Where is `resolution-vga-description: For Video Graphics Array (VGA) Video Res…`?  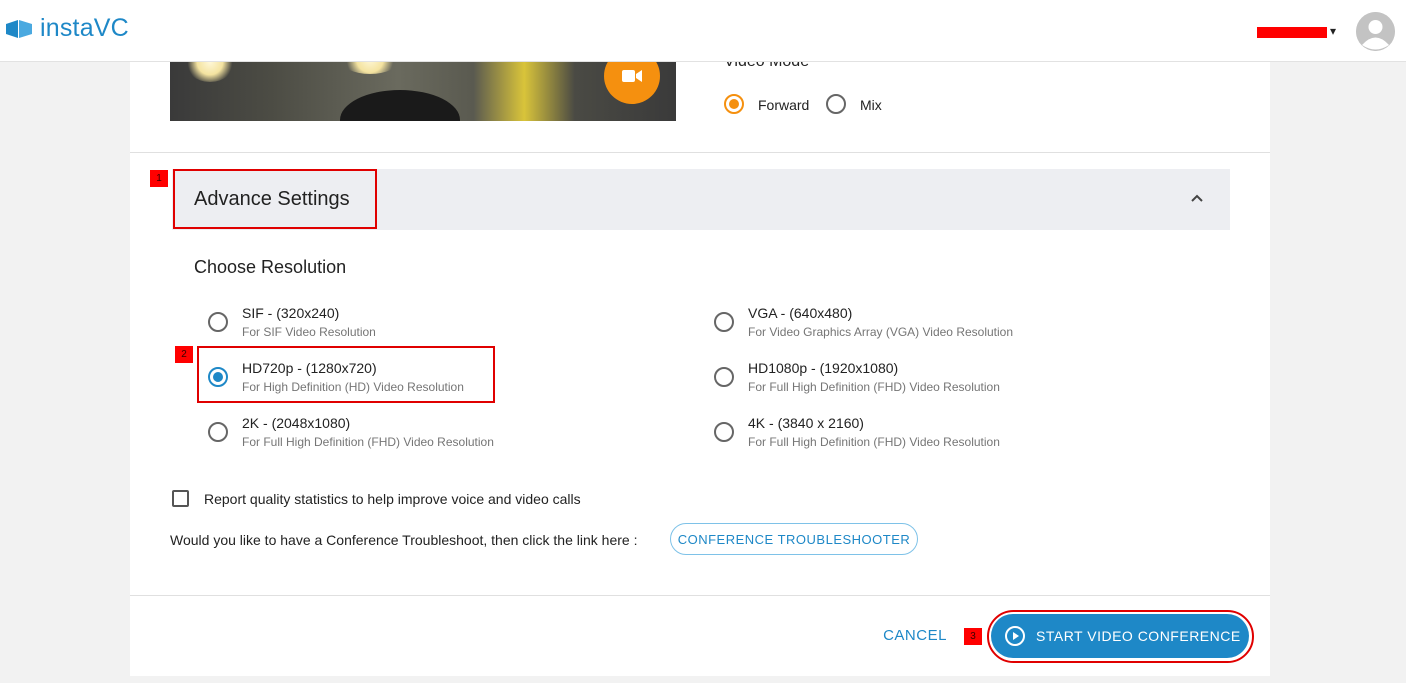
resolution-vga-description: For Video Graphics Array (VGA) Video Res… is located at coordinates (881, 332).